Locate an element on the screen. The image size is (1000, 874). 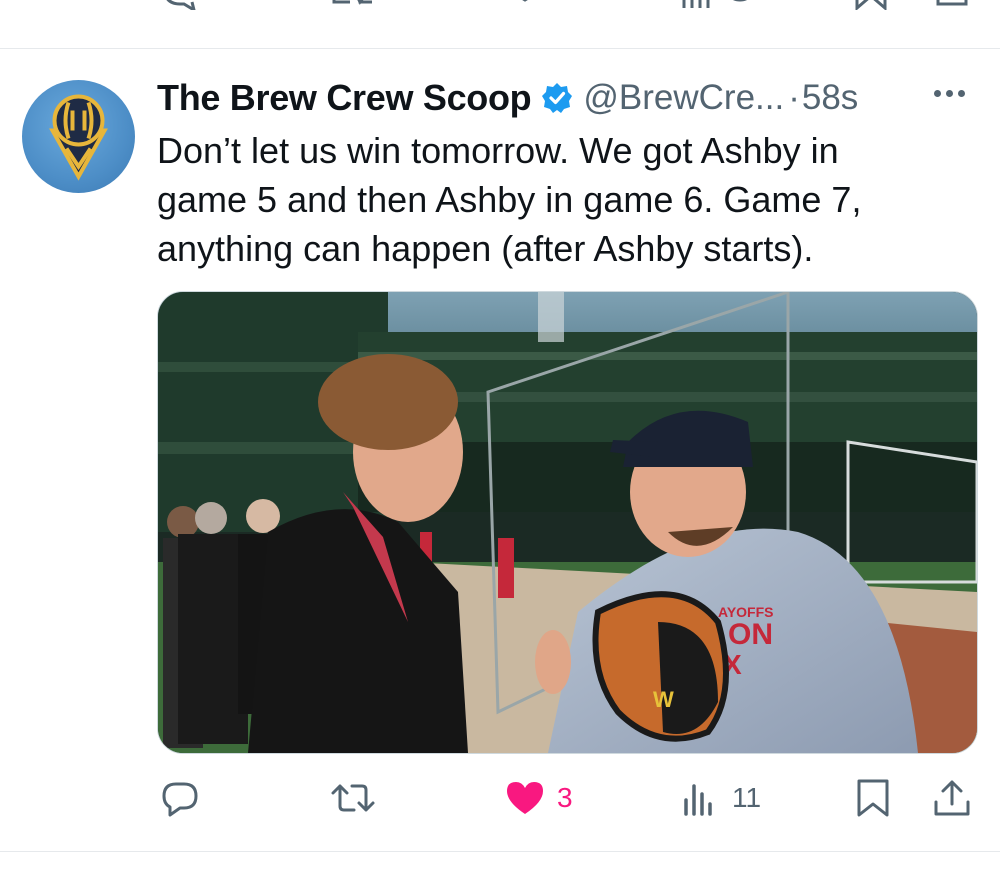
like-button: 3 is located at coordinates (539, 798).